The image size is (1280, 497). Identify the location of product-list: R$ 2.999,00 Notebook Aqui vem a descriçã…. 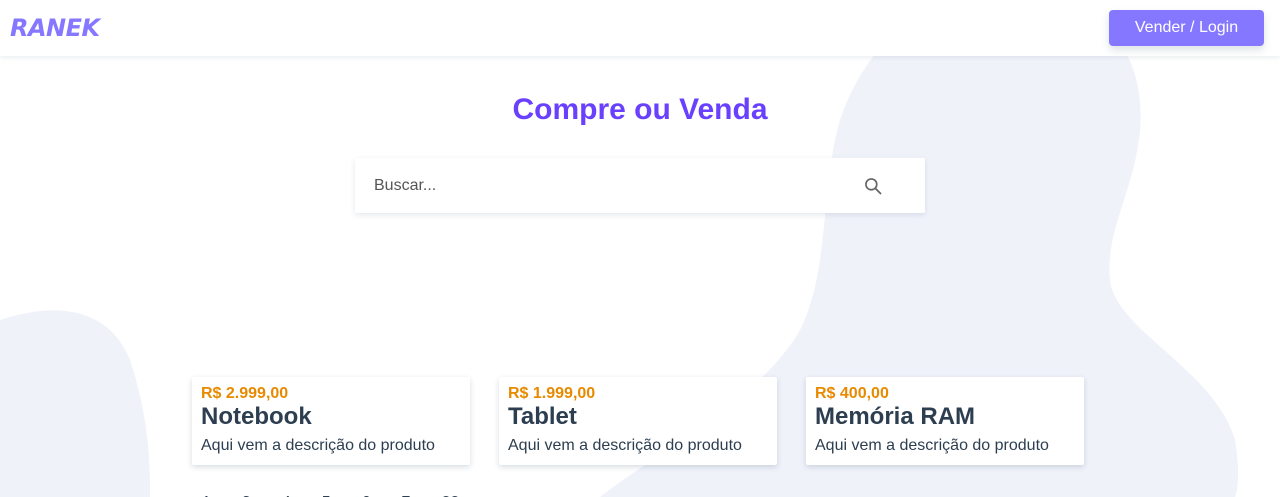
(638, 421).